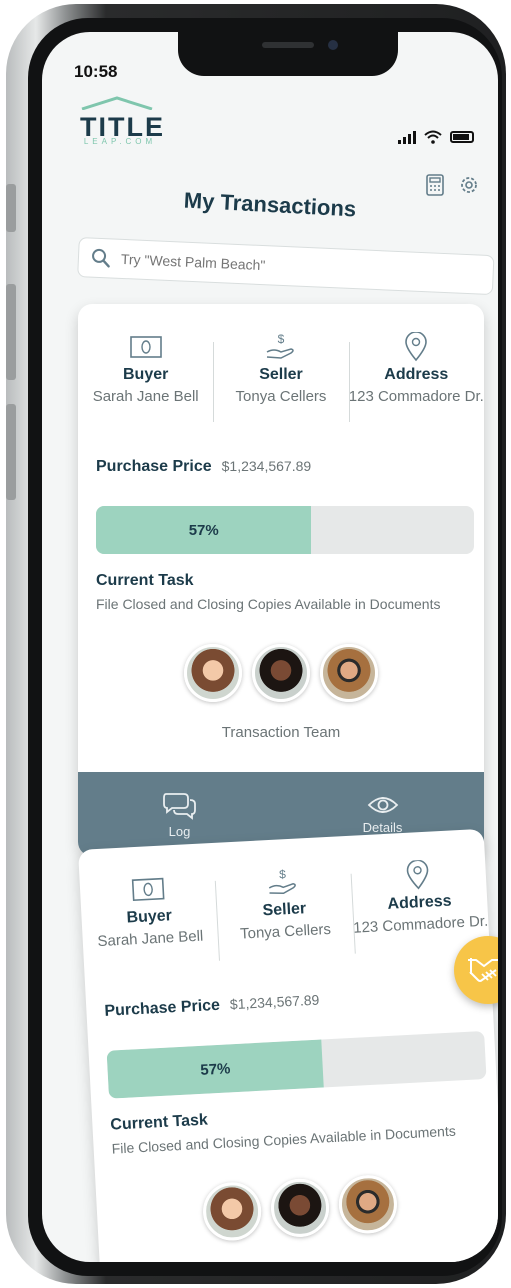 The height and width of the screenshot is (1288, 511). What do you see at coordinates (407, 137) in the screenshot?
I see `cellular-signal-icon` at bounding box center [407, 137].